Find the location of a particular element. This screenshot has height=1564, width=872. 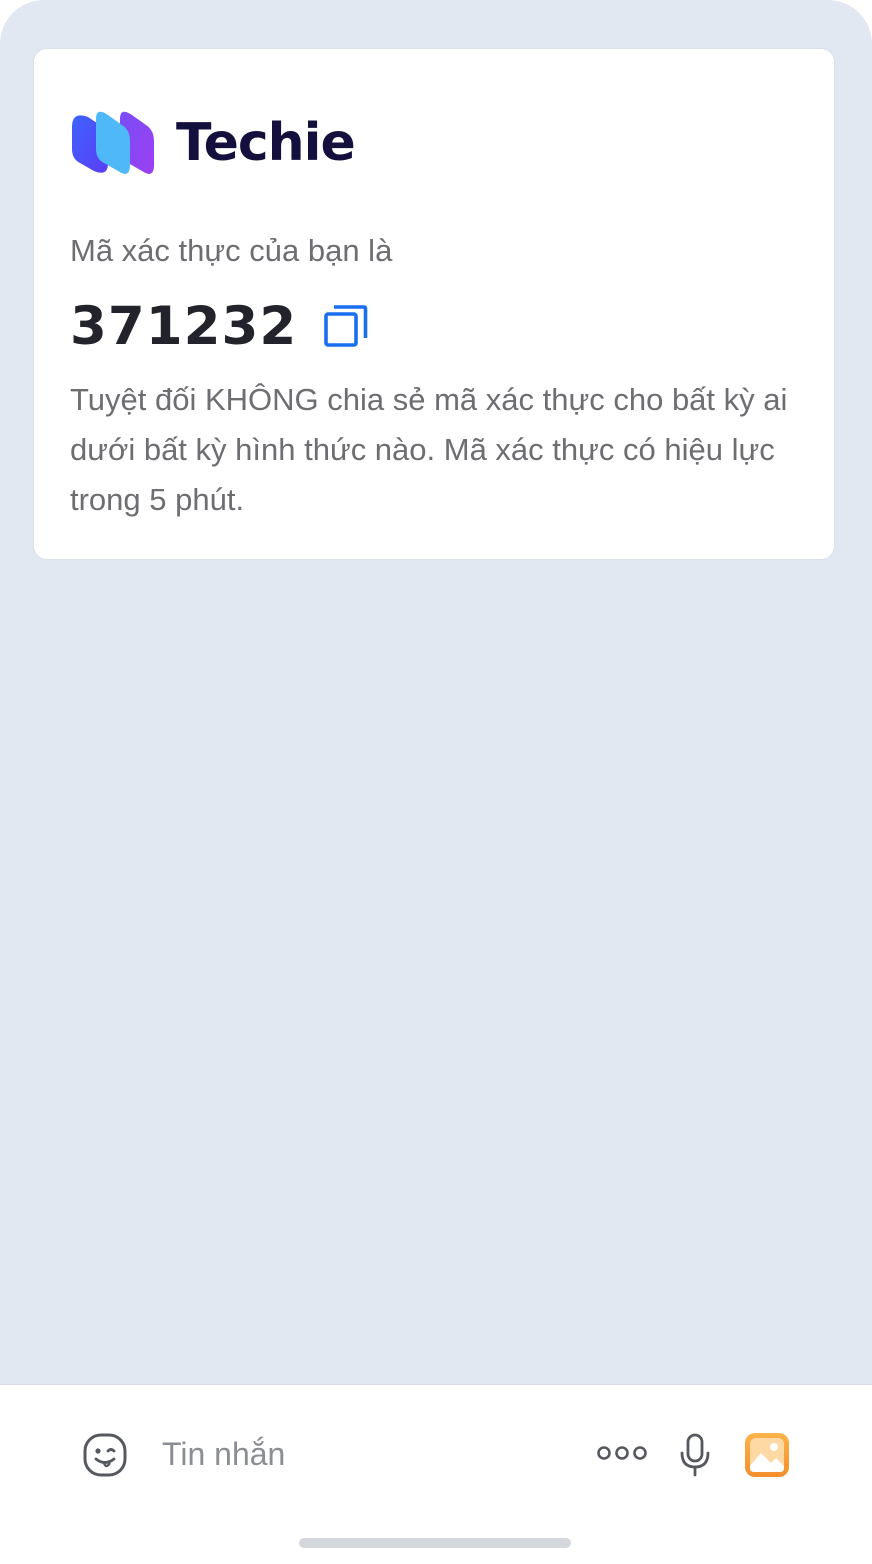

brand-header: Techie is located at coordinates (213, 143).